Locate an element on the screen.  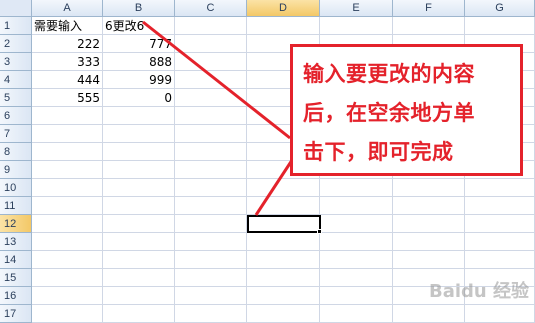
row-header: 1 is located at coordinates (16, 26).